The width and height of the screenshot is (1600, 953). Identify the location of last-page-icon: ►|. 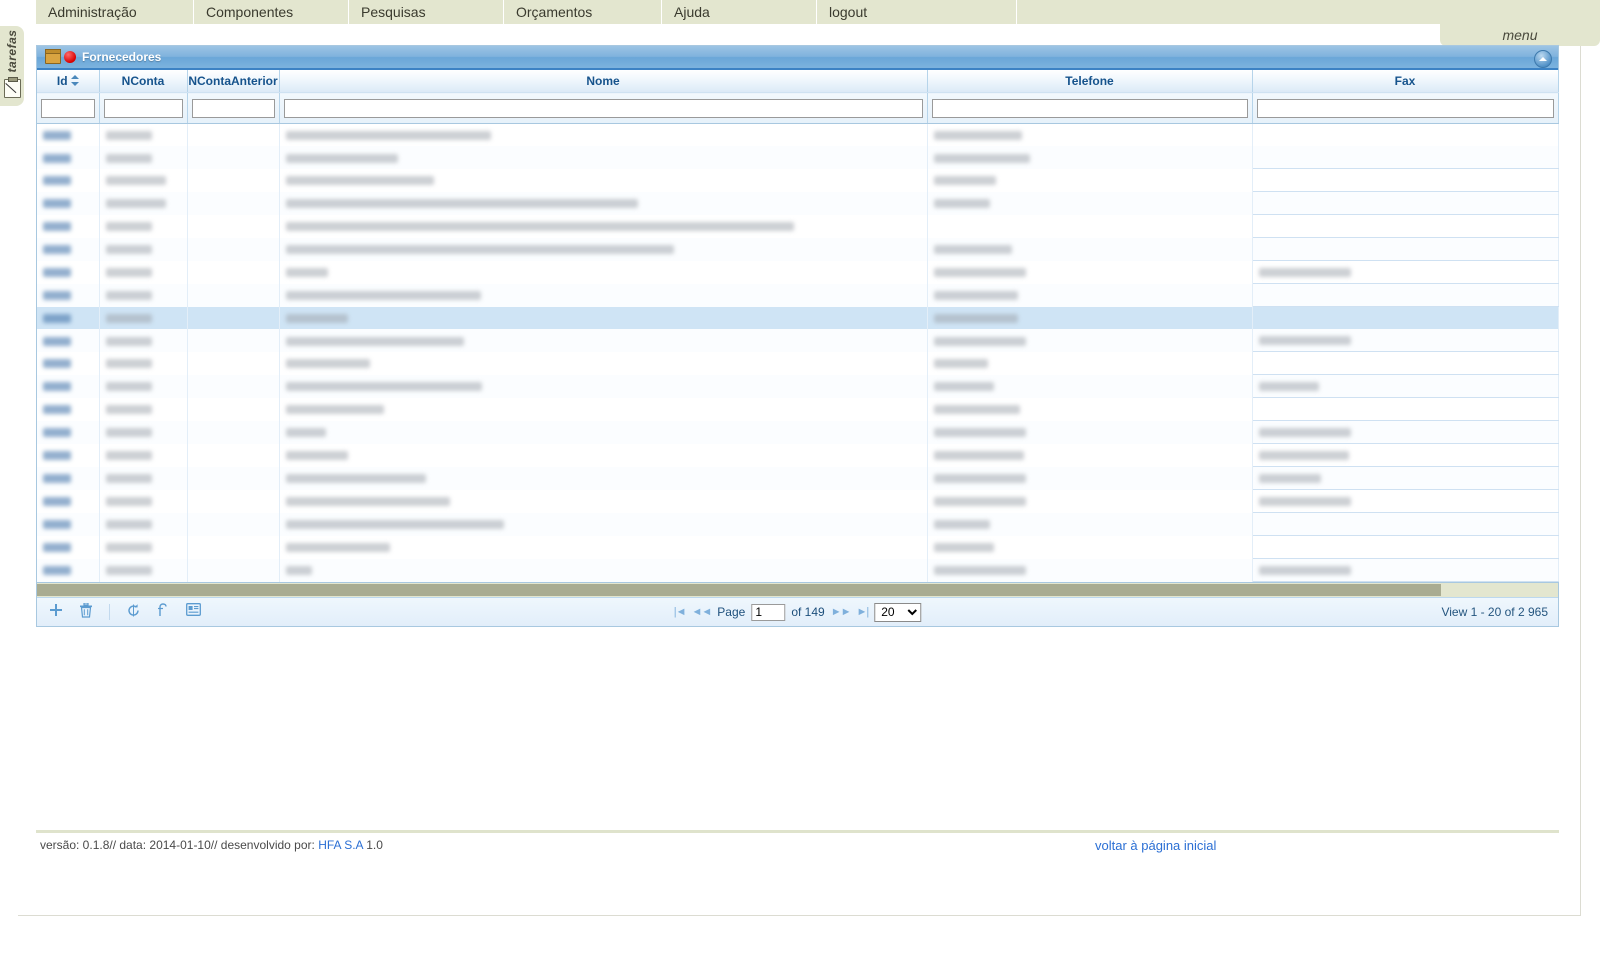
(862, 612).